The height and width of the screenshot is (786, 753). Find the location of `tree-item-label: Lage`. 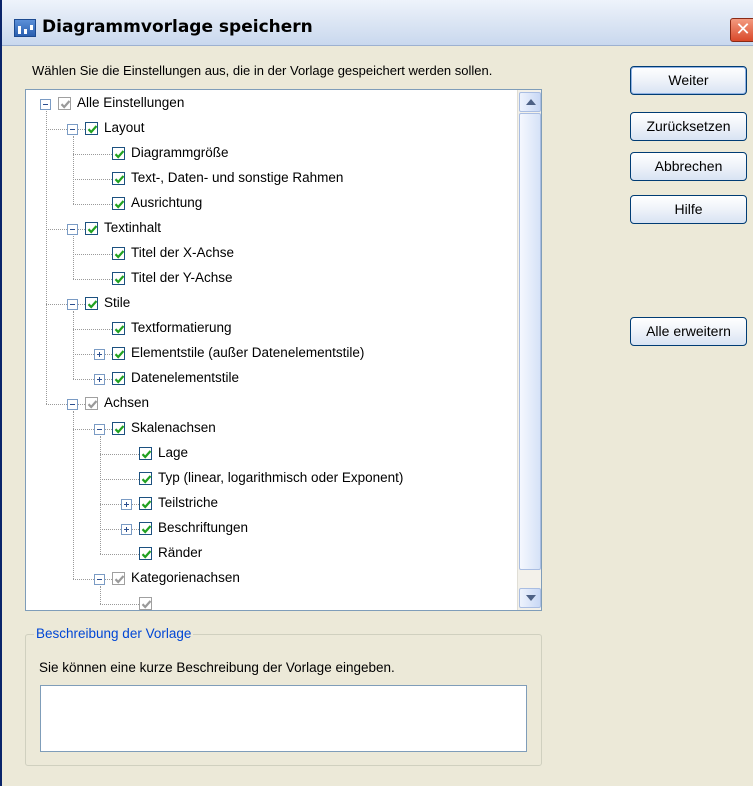

tree-item-label: Lage is located at coordinates (173, 452).